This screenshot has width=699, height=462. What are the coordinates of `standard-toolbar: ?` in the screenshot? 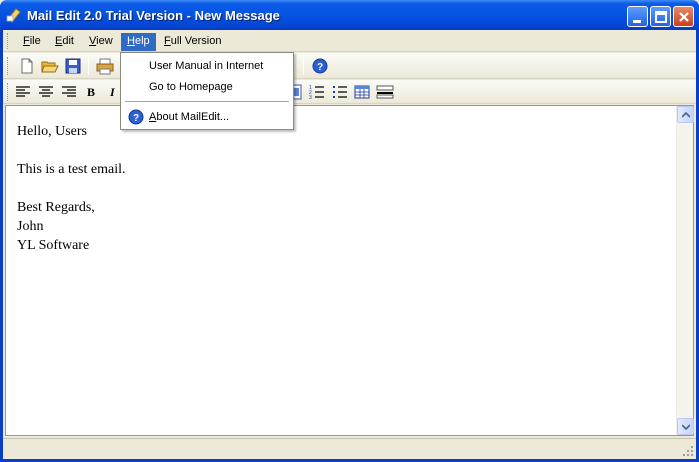 It's located at (349, 66).